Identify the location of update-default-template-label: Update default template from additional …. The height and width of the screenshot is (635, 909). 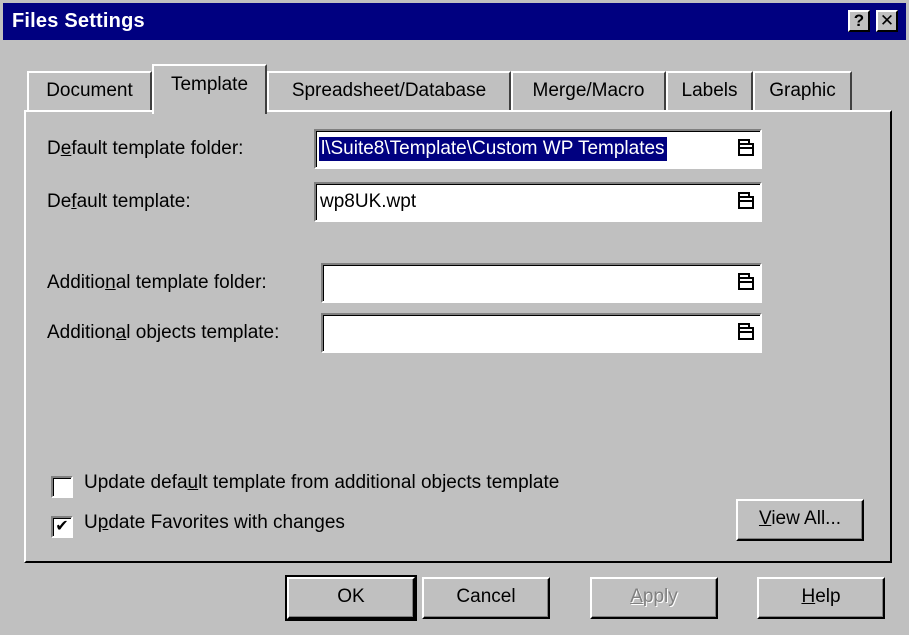
(322, 482).